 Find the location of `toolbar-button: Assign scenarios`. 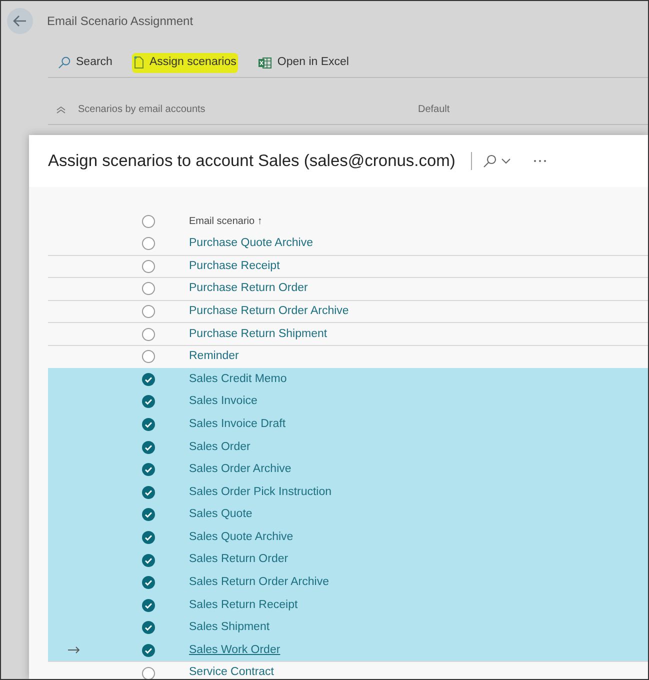

toolbar-button: Assign scenarios is located at coordinates (185, 62).